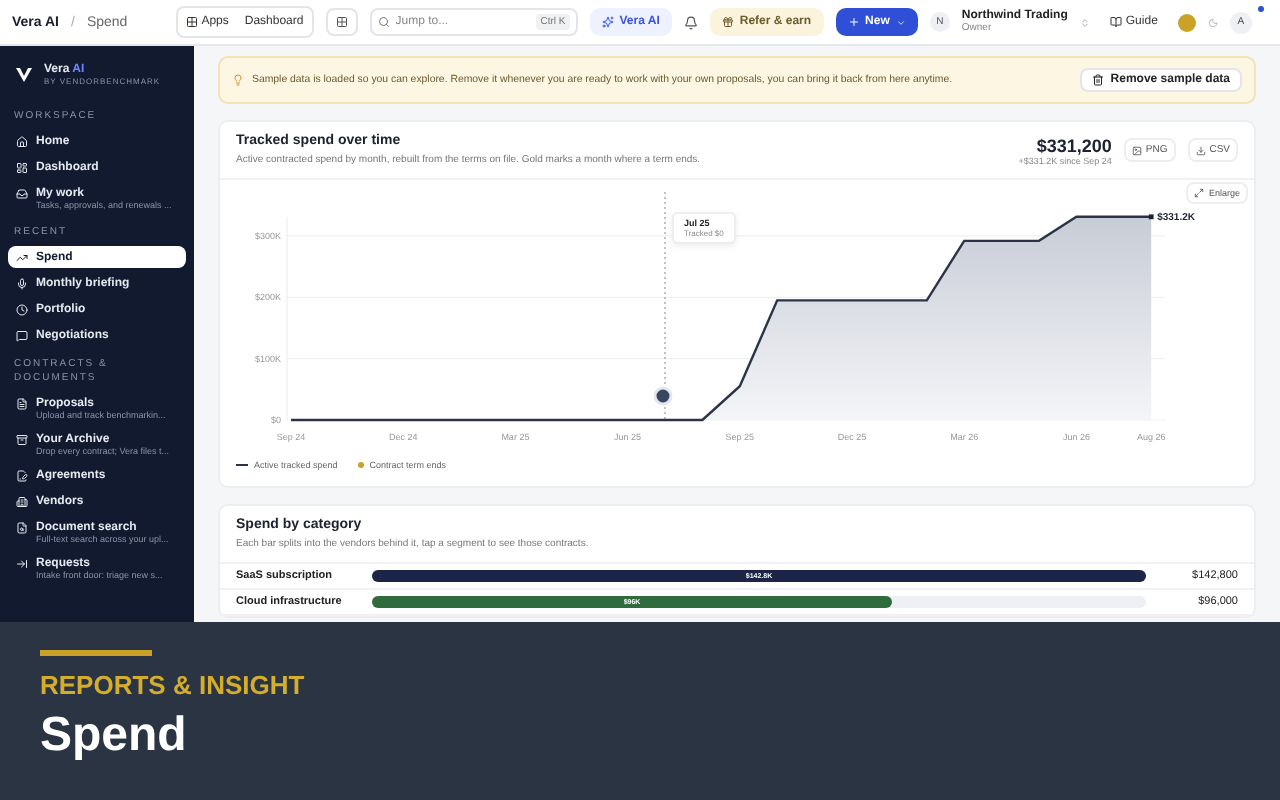 The image size is (1280, 800). I want to click on search-icon, so click(383, 22).